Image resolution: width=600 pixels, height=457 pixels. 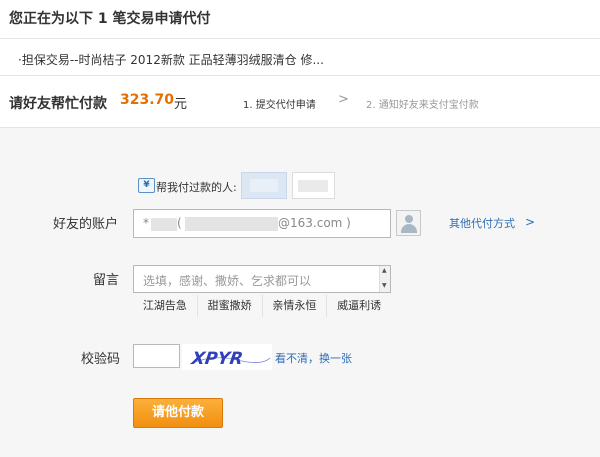 I want to click on captcha-input, so click(x=156, y=356).